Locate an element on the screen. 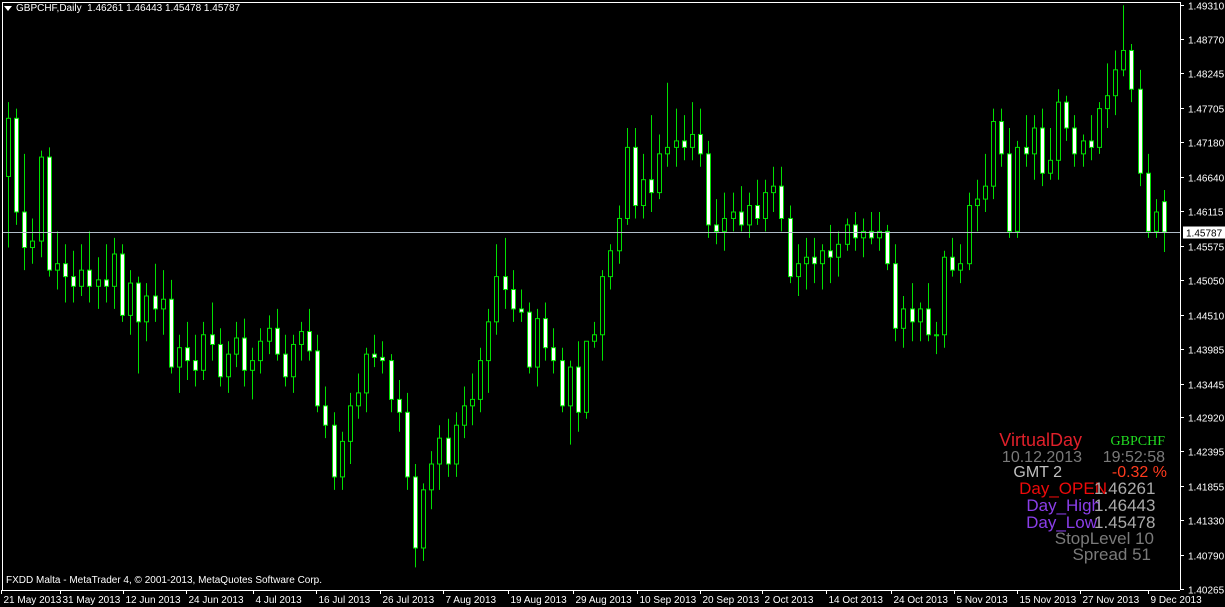 The image size is (1225, 607). x-tick-label: 15 Nov 2013 is located at coordinates (1048, 600).